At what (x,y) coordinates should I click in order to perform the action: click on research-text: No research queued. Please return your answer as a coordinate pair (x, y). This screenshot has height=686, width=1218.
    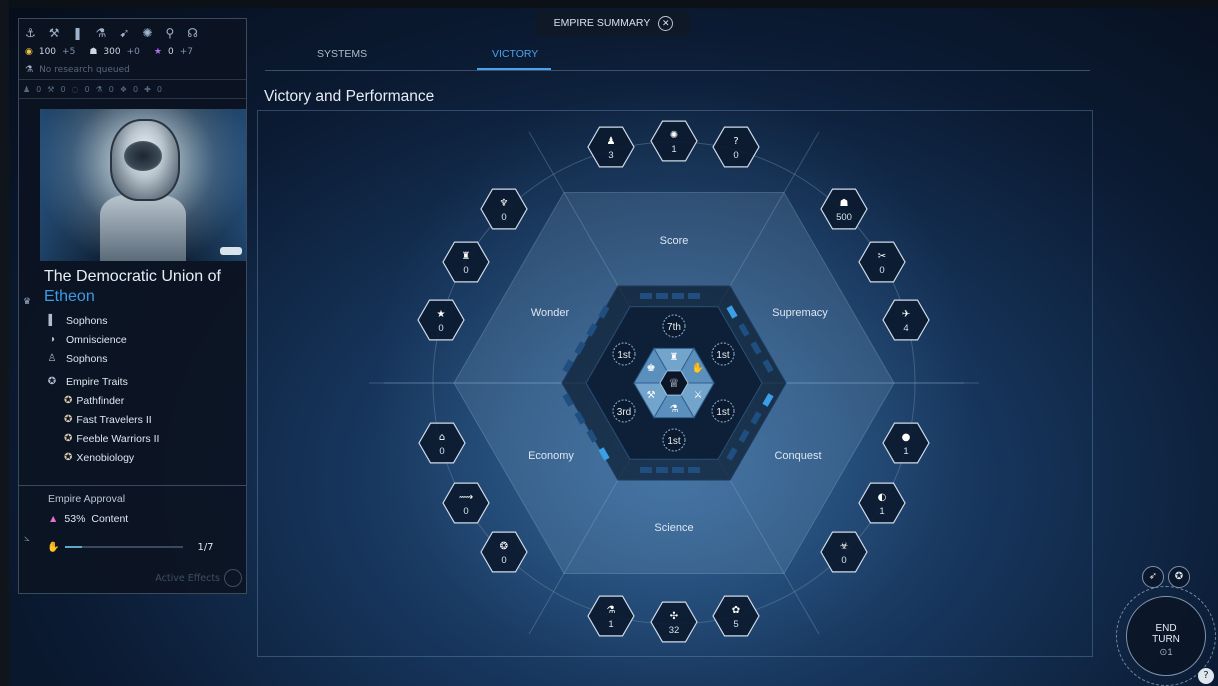
    Looking at the image, I should click on (84, 70).